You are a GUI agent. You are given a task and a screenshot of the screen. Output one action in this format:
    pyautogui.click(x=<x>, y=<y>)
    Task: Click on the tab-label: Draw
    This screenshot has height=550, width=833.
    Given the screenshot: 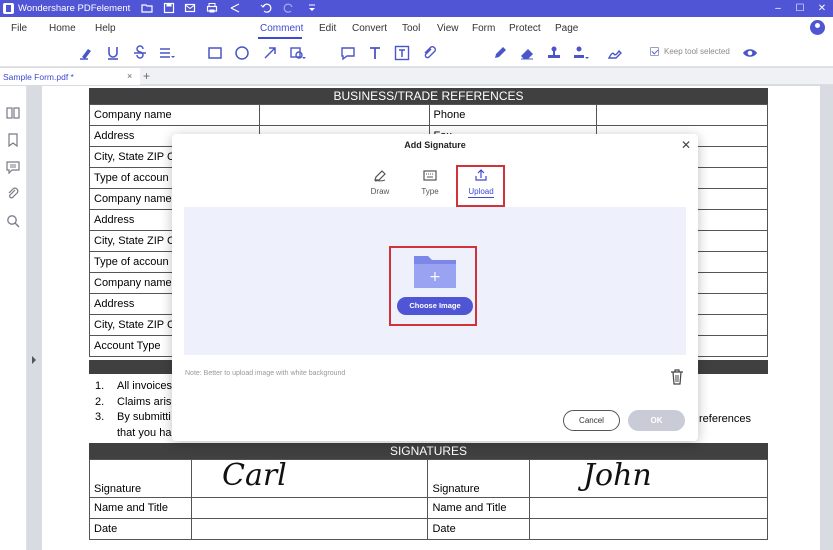 What is the action you would take?
    pyautogui.click(x=380, y=191)
    